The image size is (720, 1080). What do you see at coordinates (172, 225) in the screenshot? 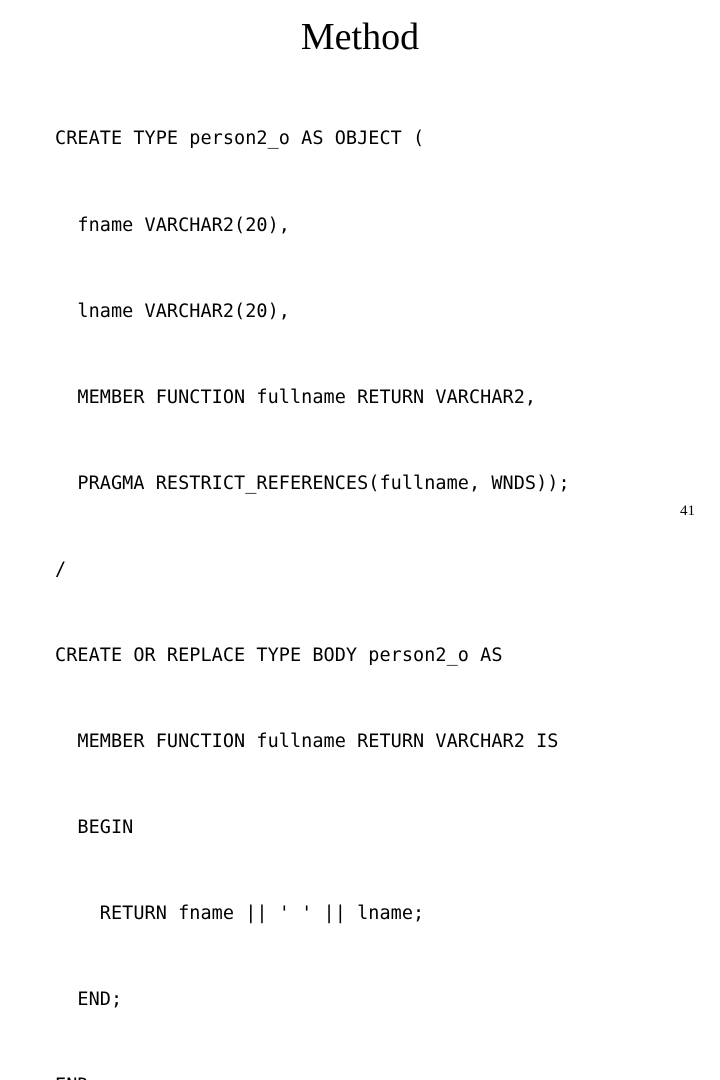
I see `code-line: fname VARCHAR2(20),` at bounding box center [172, 225].